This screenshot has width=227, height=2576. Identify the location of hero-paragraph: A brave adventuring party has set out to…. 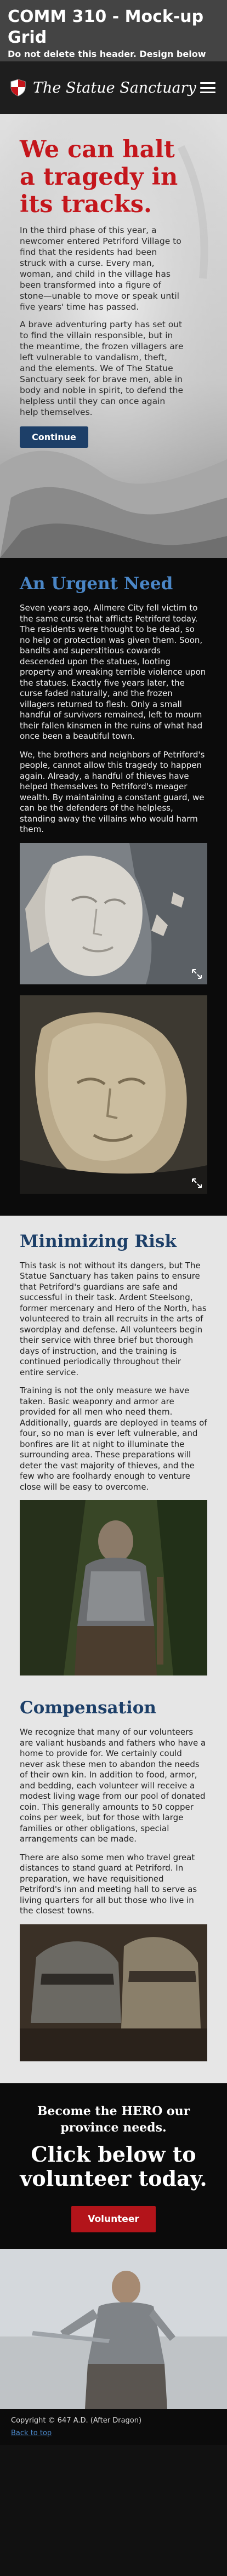
(102, 368).